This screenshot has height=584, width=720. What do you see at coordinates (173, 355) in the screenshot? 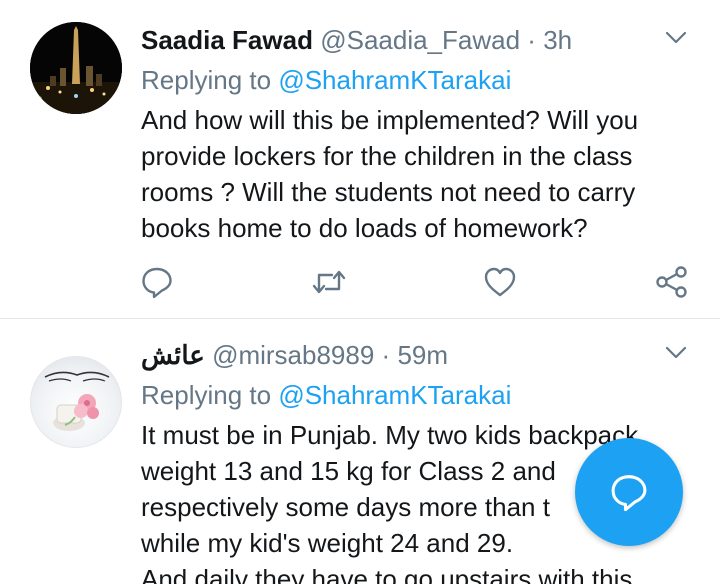
I see `author-name: عائش` at bounding box center [173, 355].